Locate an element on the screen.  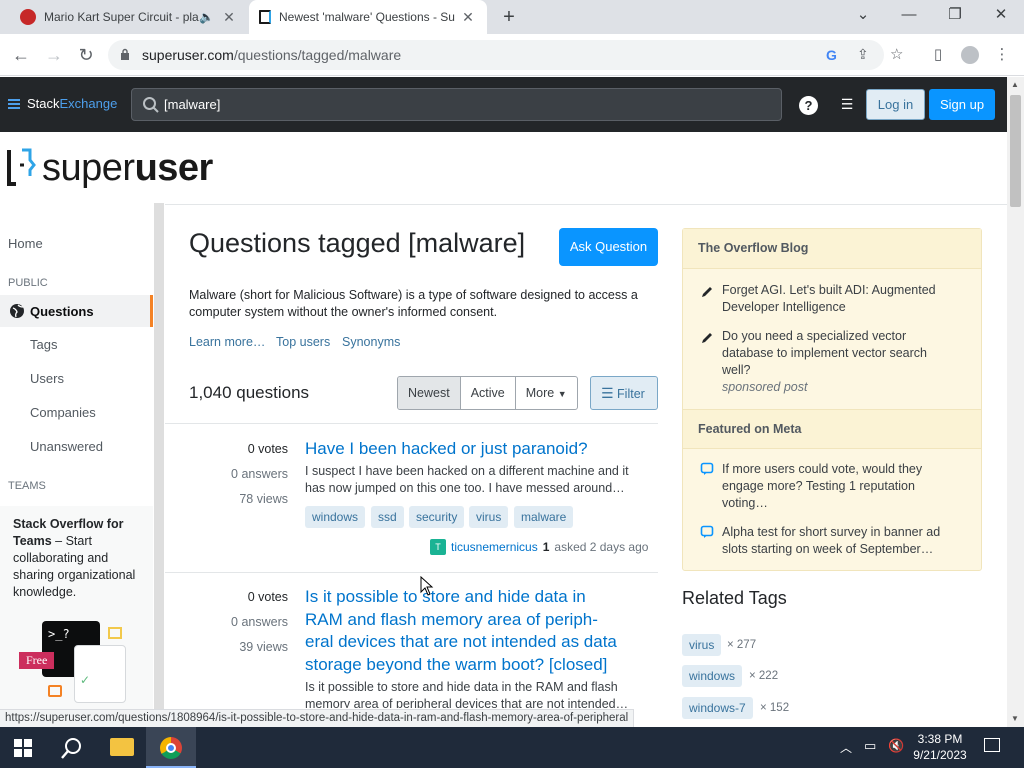
related-tag-windows: windows is located at coordinates (712, 676).